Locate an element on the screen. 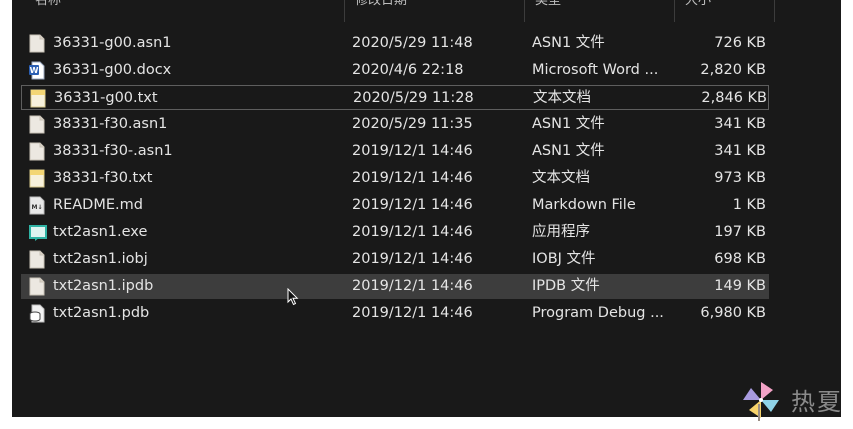 This screenshot has width=853, height=429. file-name: txt2asn1.iobj is located at coordinates (100, 259).